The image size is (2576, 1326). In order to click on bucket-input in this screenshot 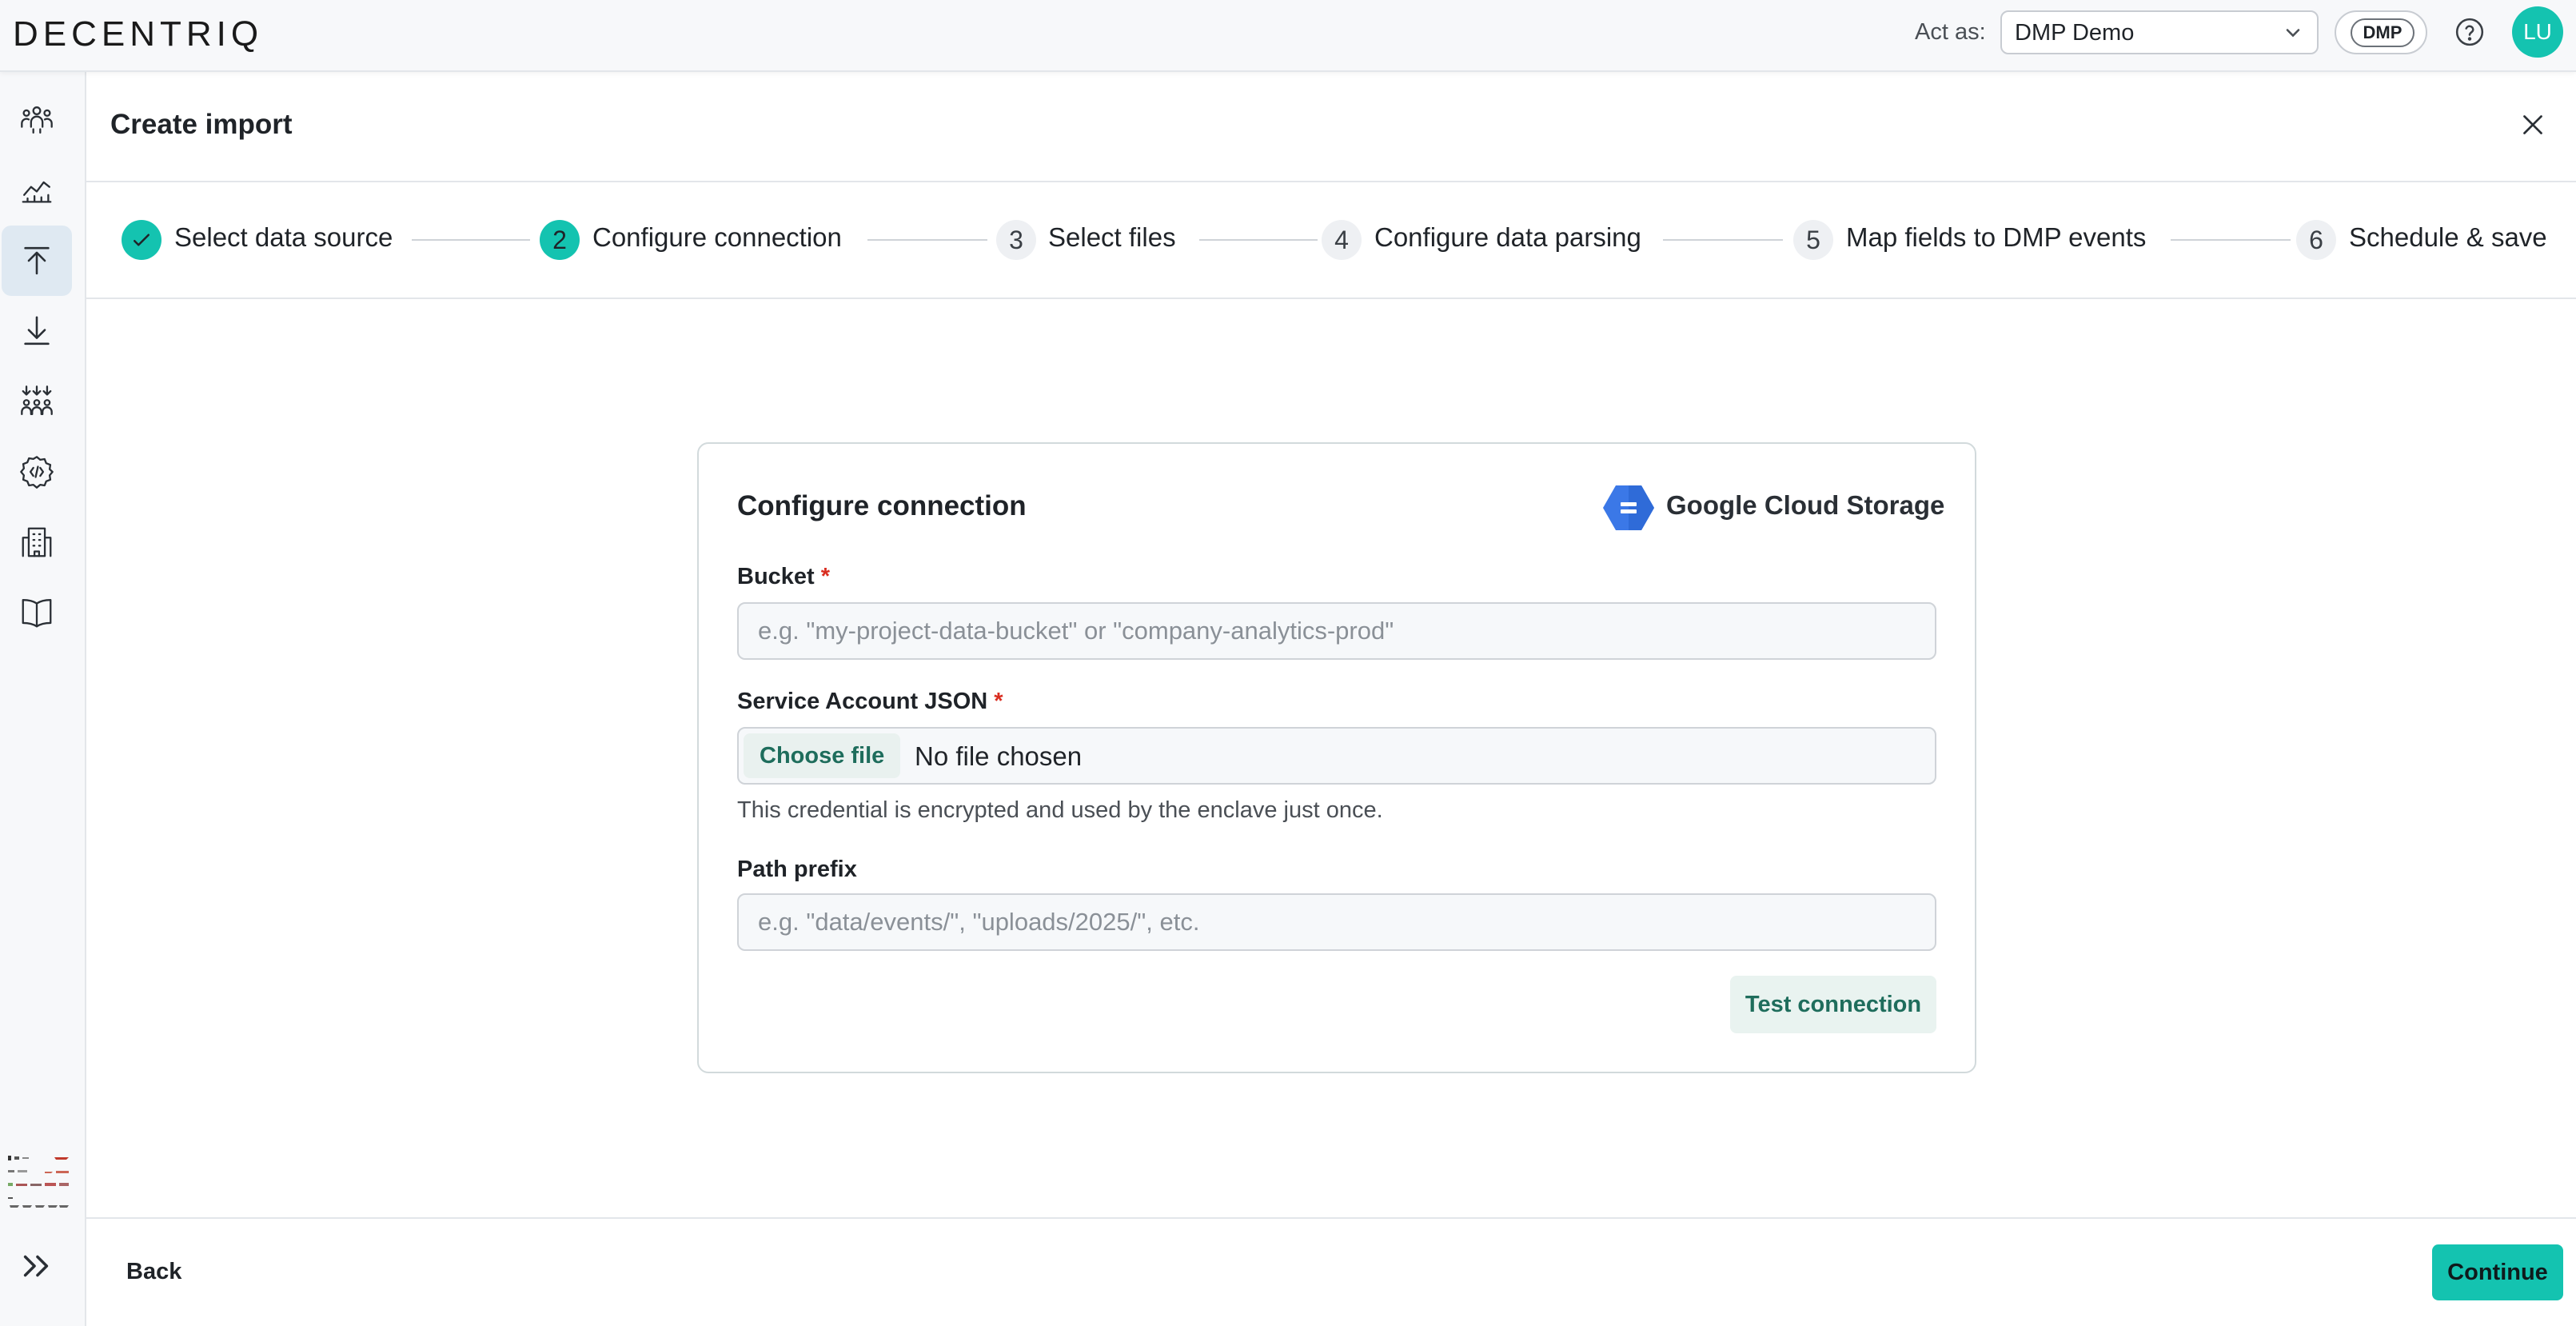, I will do `click(1336, 631)`.